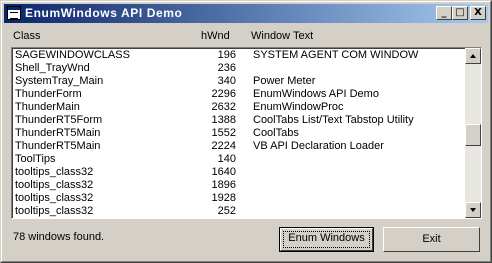 The width and height of the screenshot is (492, 263). What do you see at coordinates (223, 198) in the screenshot?
I see `row-hwnd-cell: 1928` at bounding box center [223, 198].